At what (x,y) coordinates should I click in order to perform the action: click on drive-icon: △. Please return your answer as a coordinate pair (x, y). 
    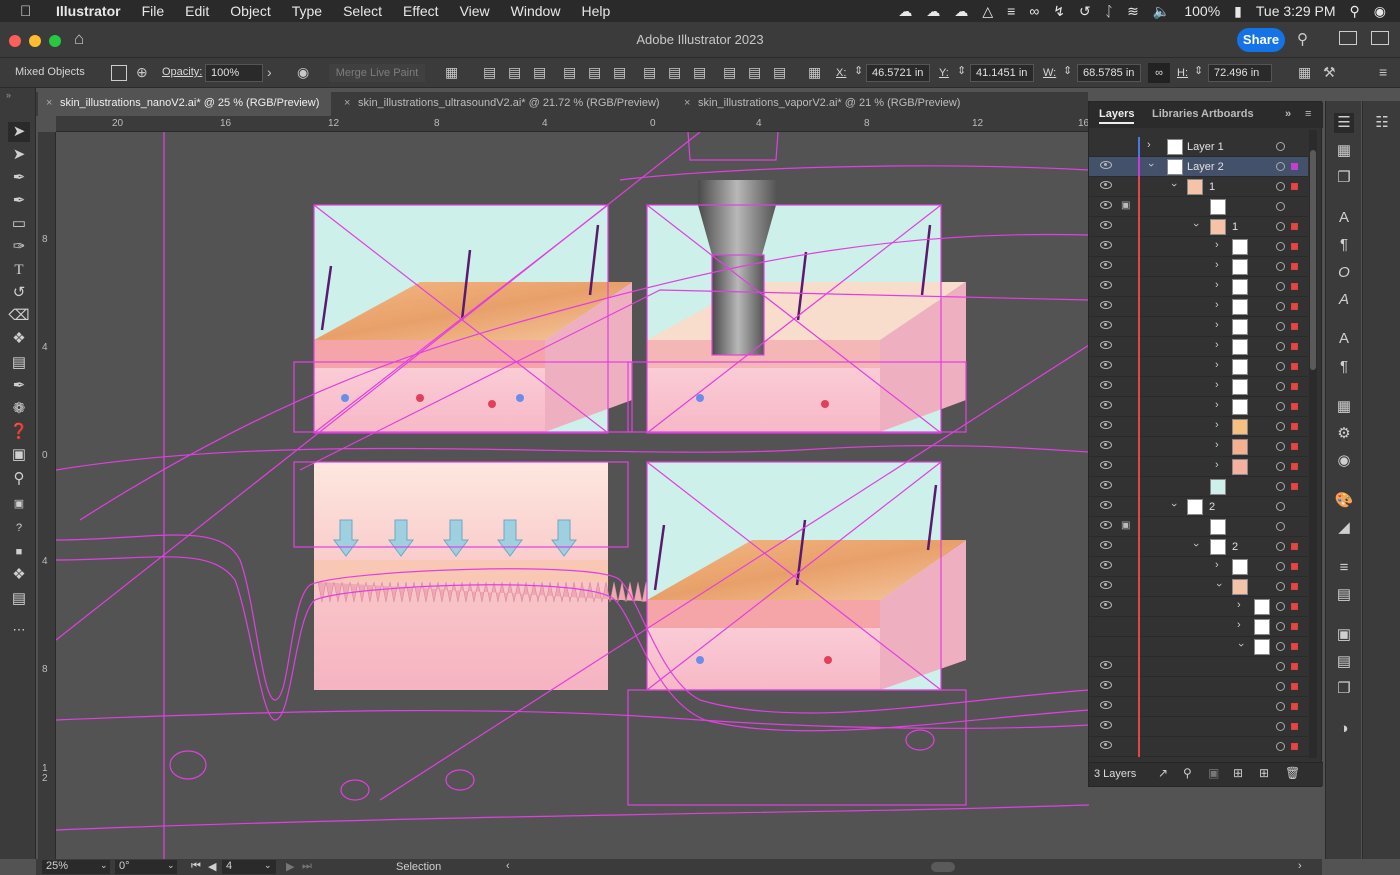
    Looking at the image, I should click on (987, 11).